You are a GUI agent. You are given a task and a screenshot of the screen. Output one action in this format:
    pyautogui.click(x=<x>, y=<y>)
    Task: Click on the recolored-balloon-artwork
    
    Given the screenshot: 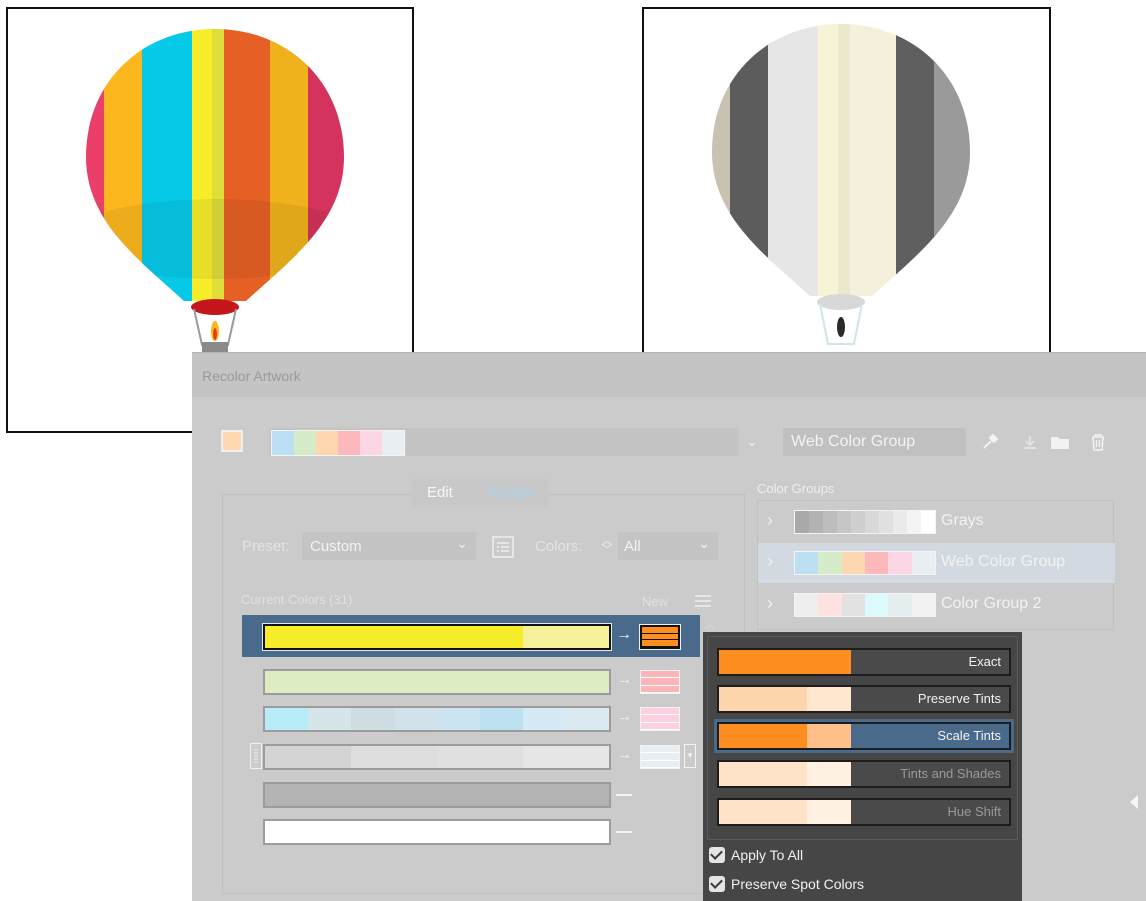 What is the action you would take?
    pyautogui.click(x=841, y=184)
    